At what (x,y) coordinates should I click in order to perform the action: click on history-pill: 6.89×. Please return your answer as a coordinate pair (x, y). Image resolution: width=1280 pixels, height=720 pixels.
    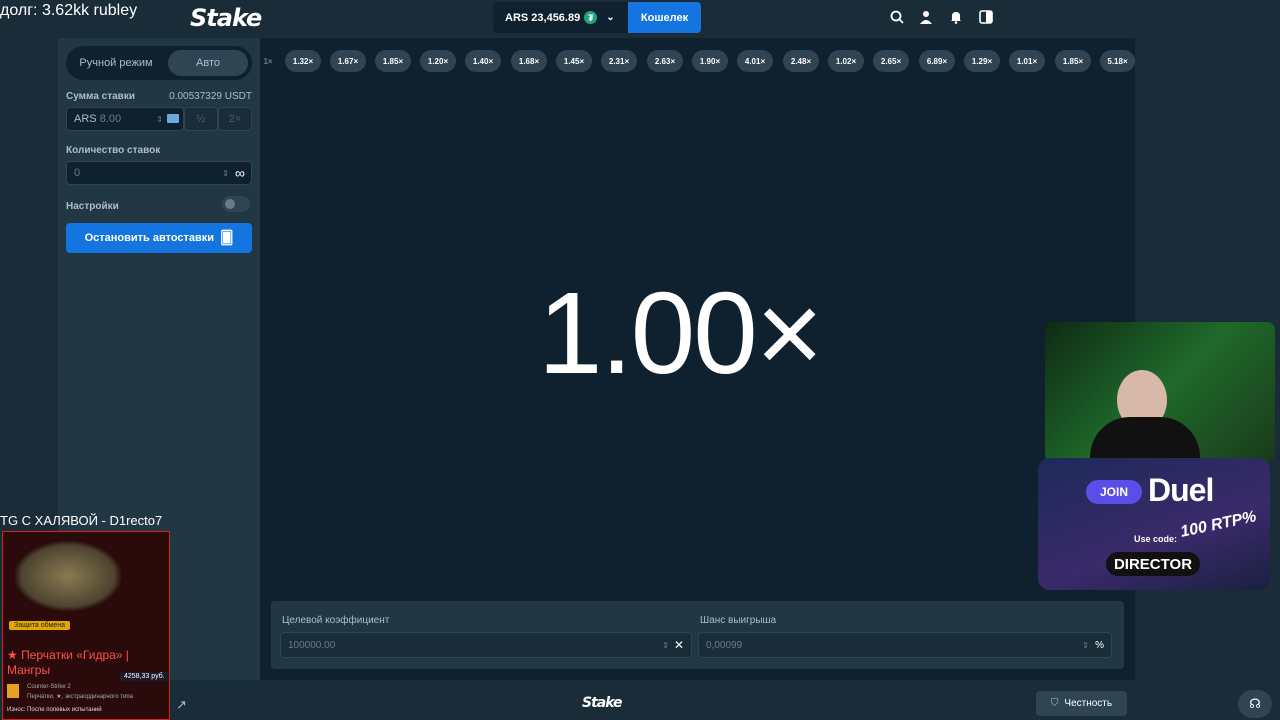
    Looking at the image, I should click on (937, 61).